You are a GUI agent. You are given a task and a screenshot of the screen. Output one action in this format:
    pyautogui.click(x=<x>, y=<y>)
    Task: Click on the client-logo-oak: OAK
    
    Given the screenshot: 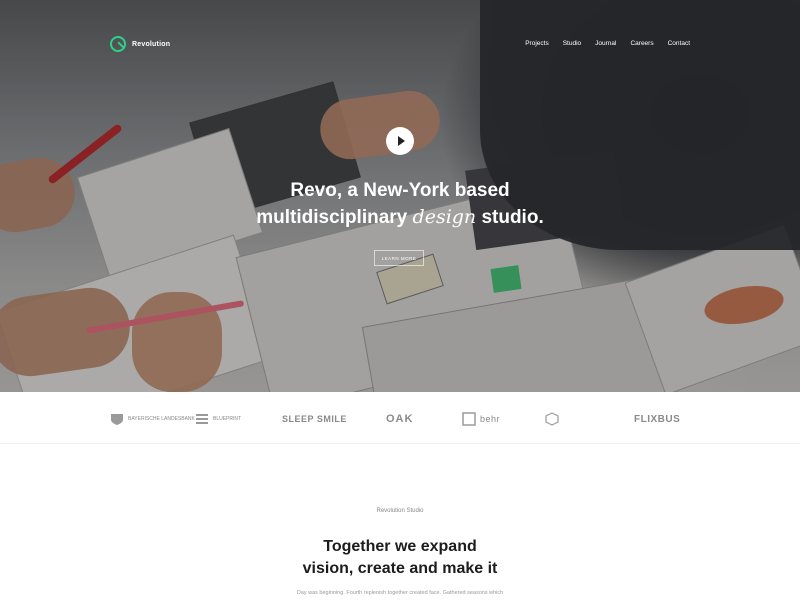 What is the action you would take?
    pyautogui.click(x=399, y=419)
    